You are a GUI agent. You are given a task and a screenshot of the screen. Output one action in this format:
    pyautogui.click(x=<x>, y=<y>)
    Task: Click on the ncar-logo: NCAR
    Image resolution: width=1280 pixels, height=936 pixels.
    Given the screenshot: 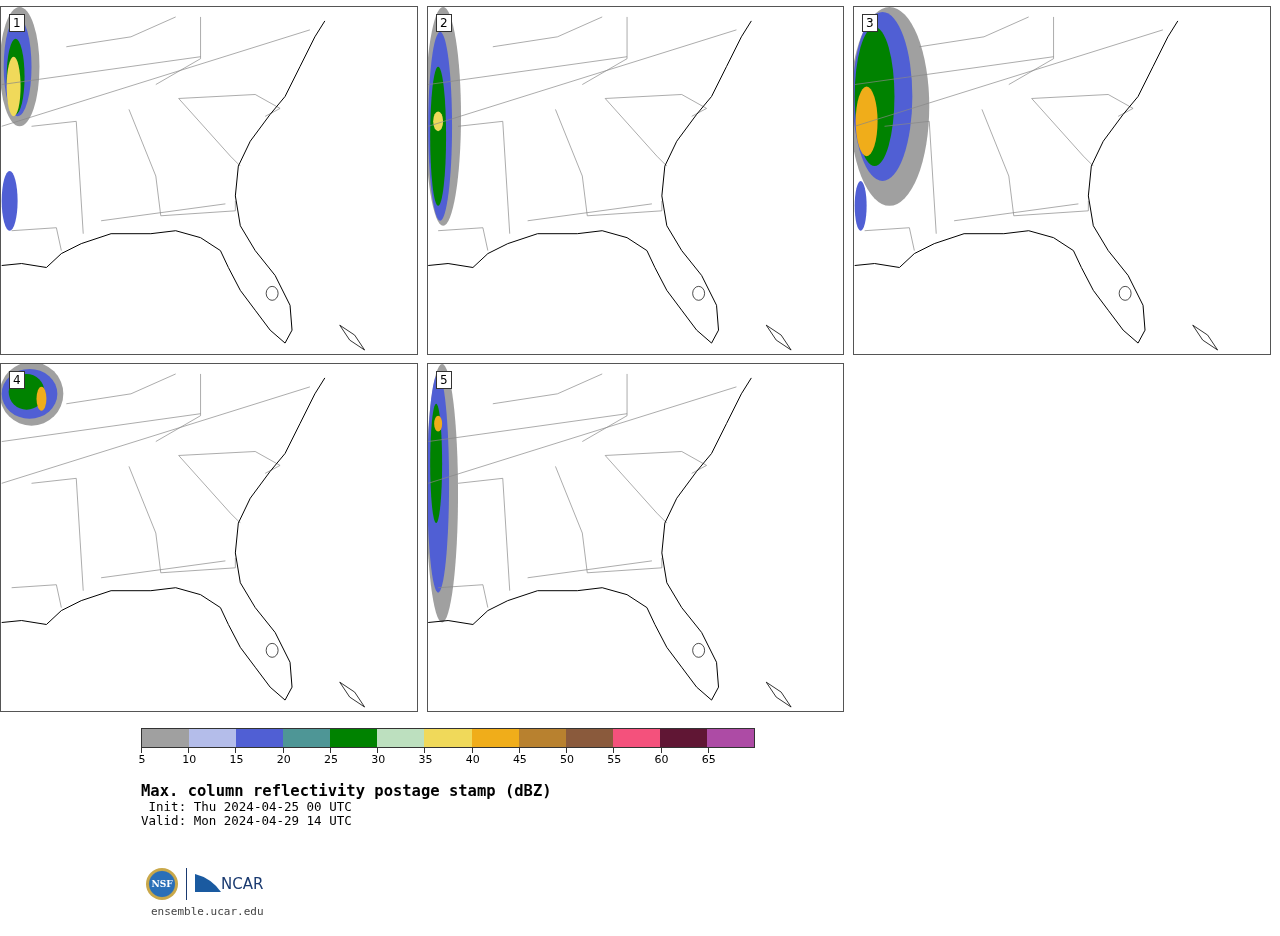 What is the action you would take?
    pyautogui.click(x=242, y=884)
    